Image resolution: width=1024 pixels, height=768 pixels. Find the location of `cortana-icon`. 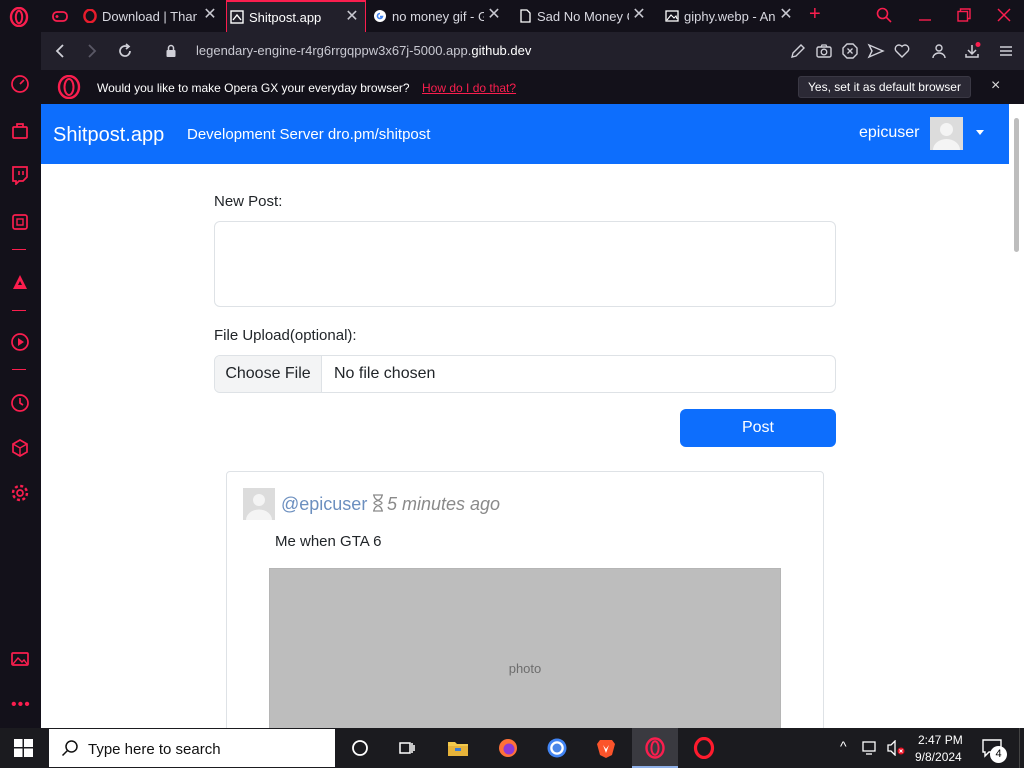

cortana-icon is located at coordinates (360, 748).